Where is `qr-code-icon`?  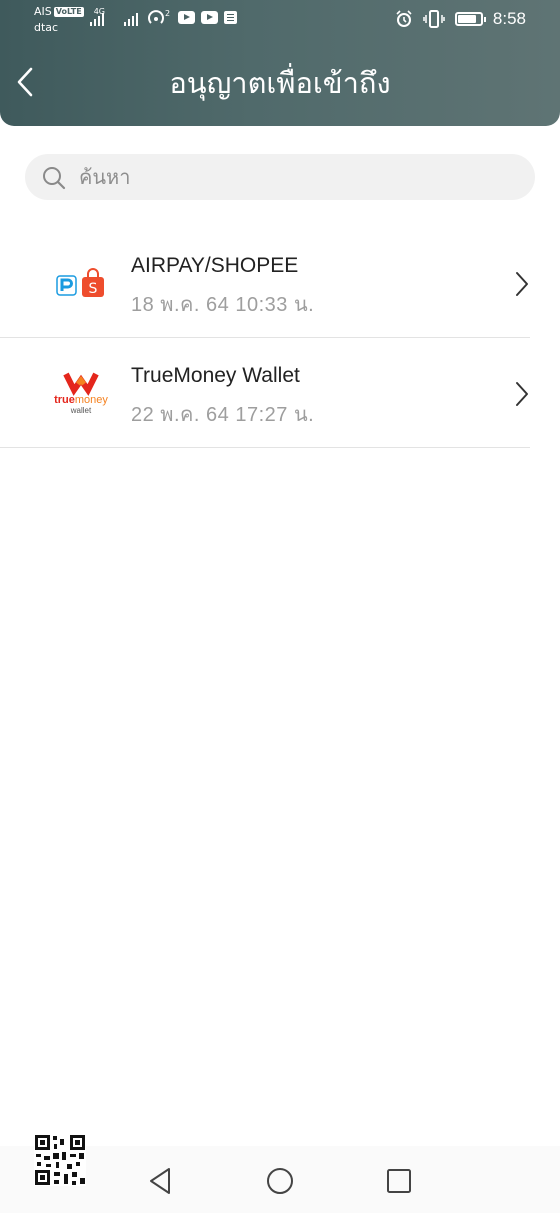
qr-code-icon is located at coordinates (60, 1160).